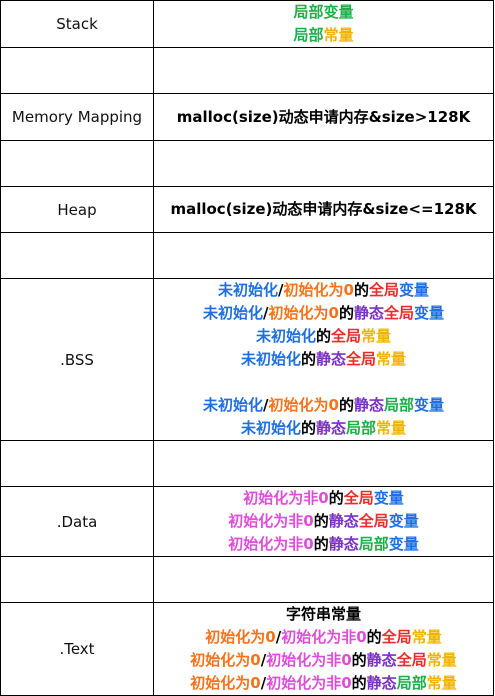 This screenshot has height=696, width=495. I want to click on desc-segment: malloc(size)动态申请内存&size>128K, so click(323, 116).